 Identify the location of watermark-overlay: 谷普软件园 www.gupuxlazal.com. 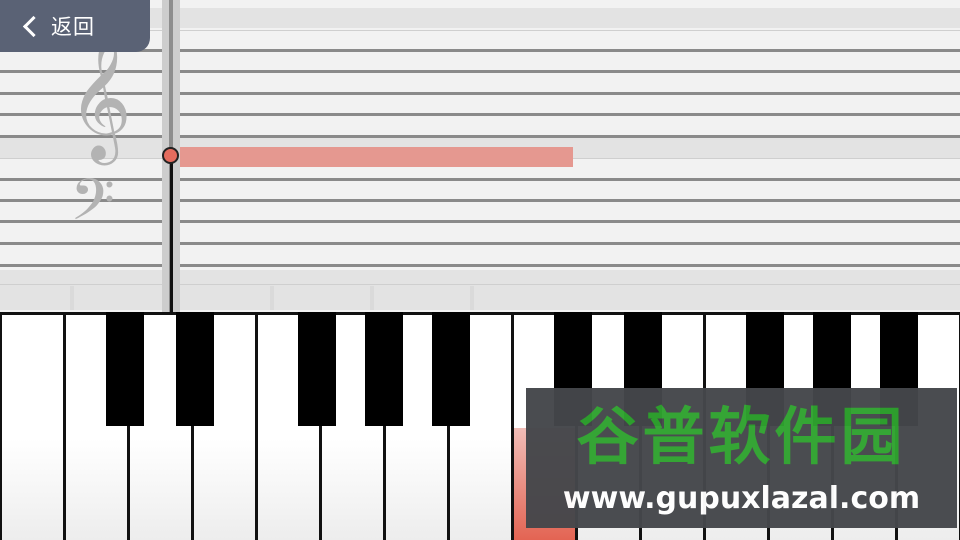
(741, 458).